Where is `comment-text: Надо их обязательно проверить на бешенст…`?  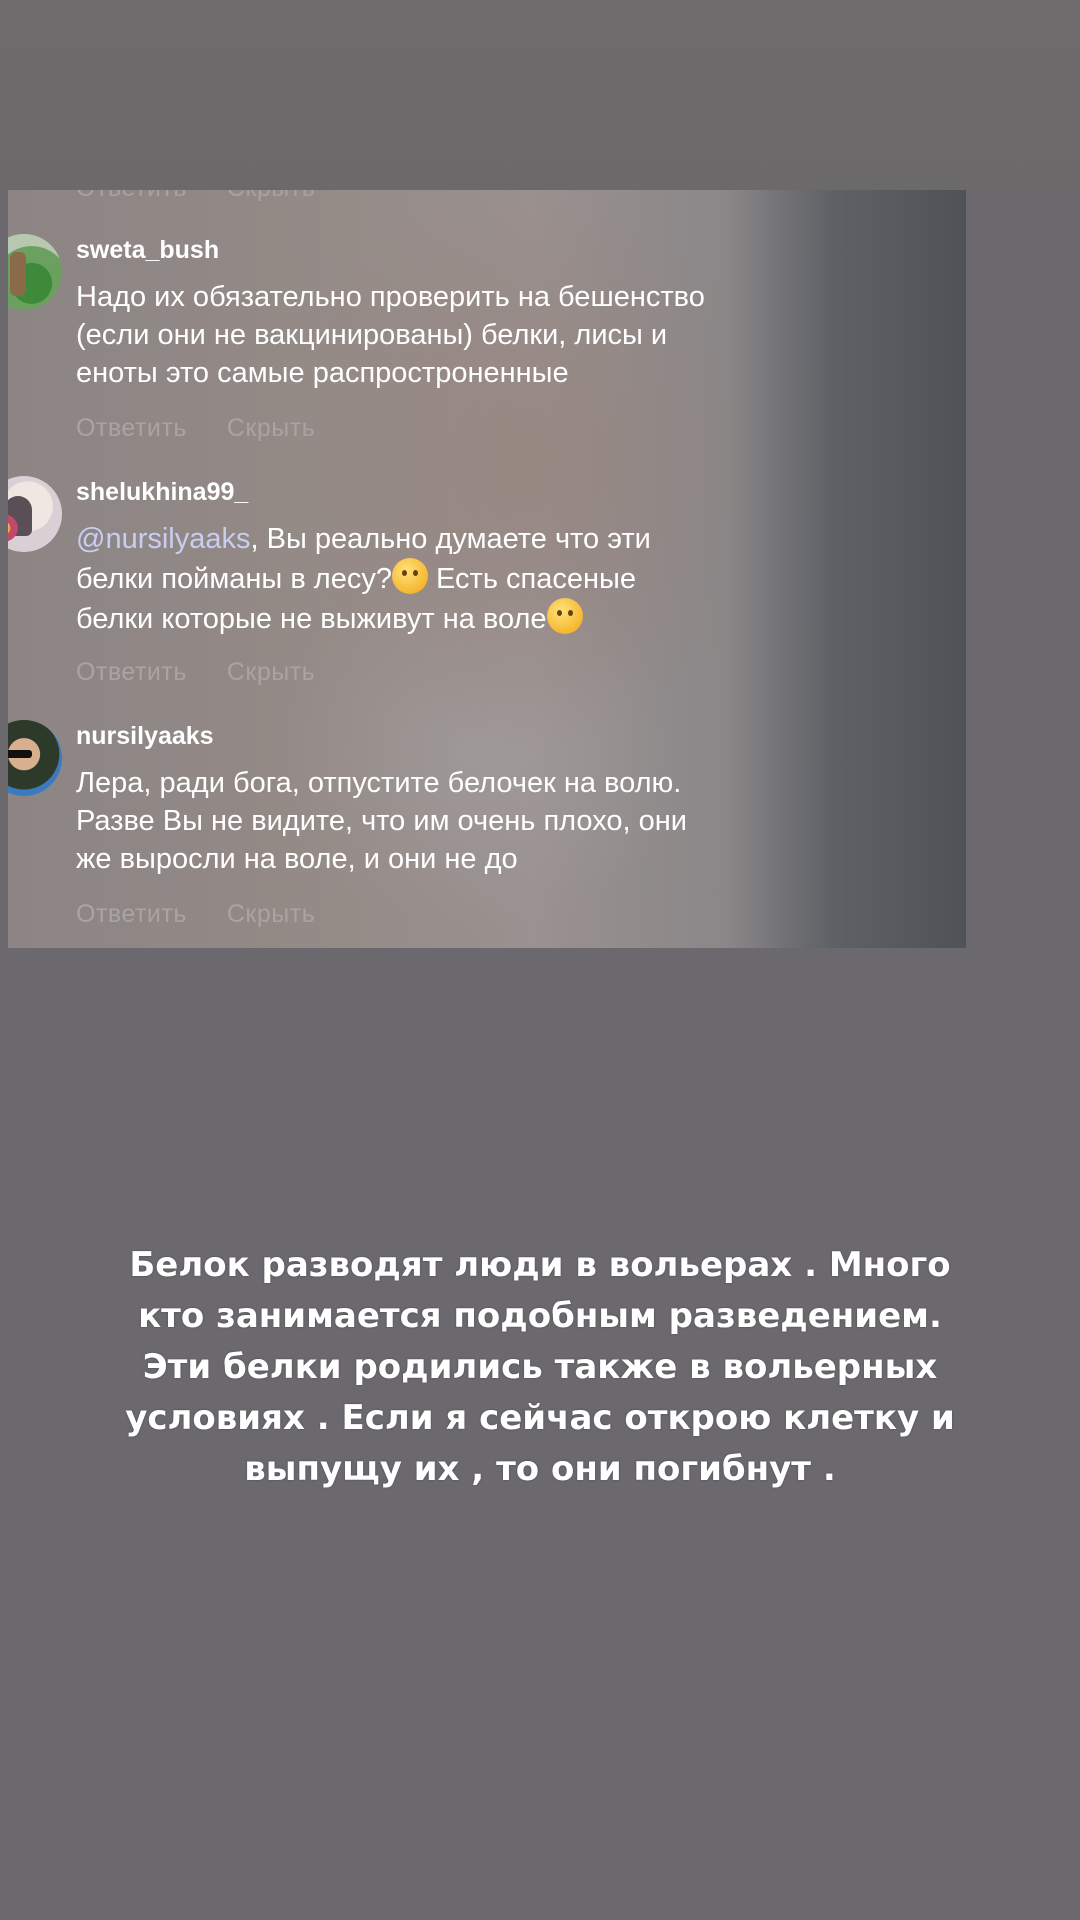
comment-text: Надо их обязательно проверить на бешенст… is located at coordinates (390, 335).